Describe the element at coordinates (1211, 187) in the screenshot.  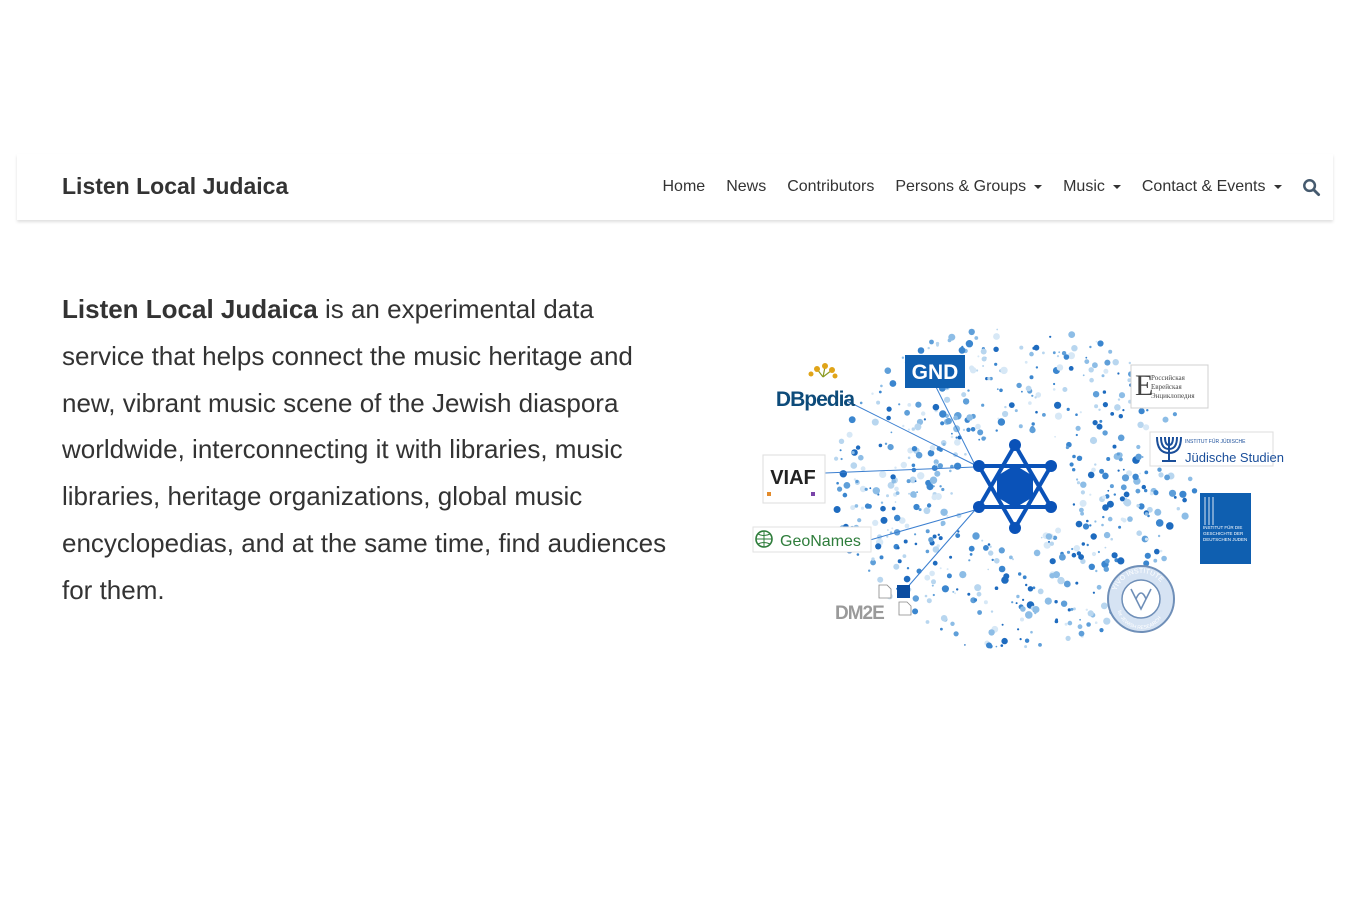
I see `nav-contact-events-dropdown: Contact & Events` at that location.